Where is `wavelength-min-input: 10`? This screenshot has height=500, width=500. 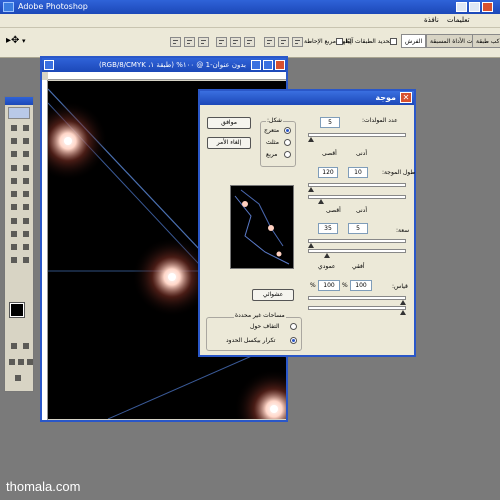
wavelength-min-input: 10 is located at coordinates (358, 172).